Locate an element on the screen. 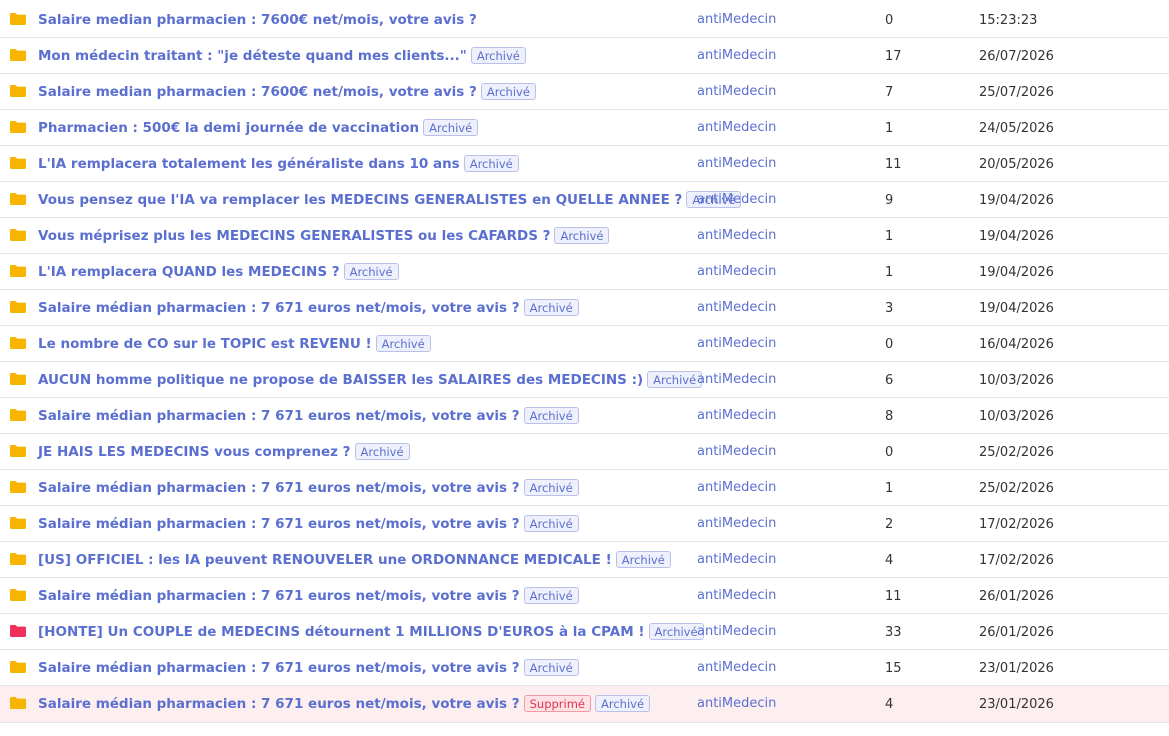  topic-last-date: 16/04/2026 is located at coordinates (1016, 344).